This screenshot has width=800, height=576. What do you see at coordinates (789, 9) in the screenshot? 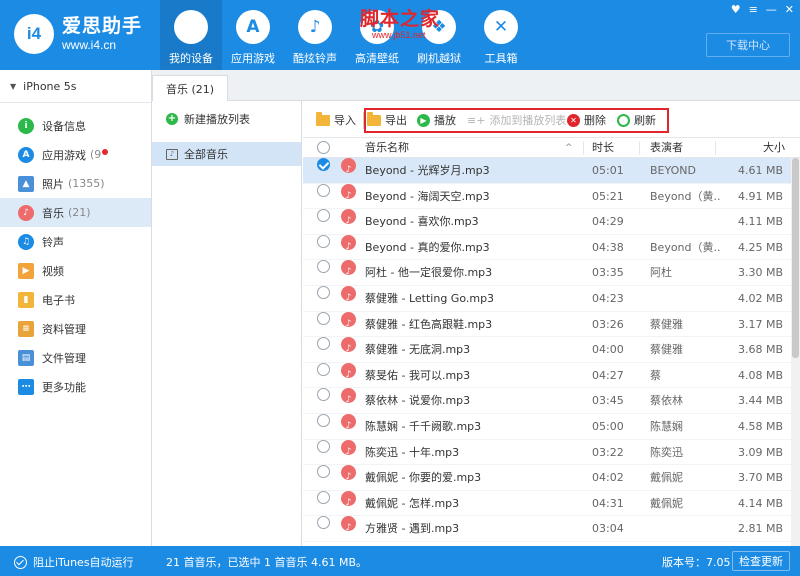
I see `close-icon: ✕` at bounding box center [789, 9].